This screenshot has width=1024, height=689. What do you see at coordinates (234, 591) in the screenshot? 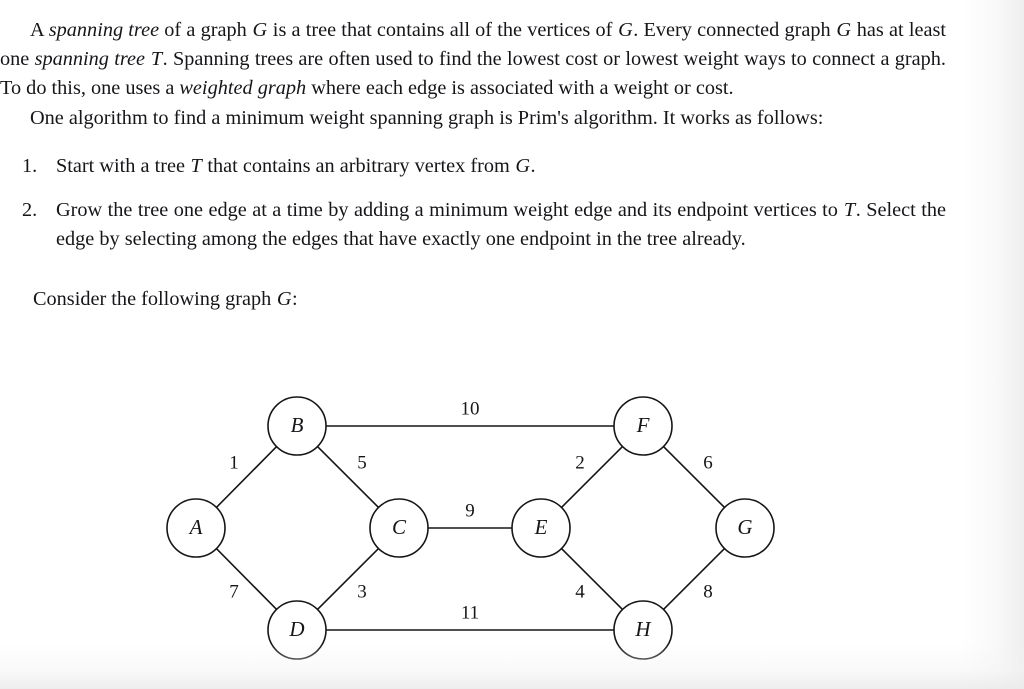
I see `edge-weight-a-d: 7` at bounding box center [234, 591].